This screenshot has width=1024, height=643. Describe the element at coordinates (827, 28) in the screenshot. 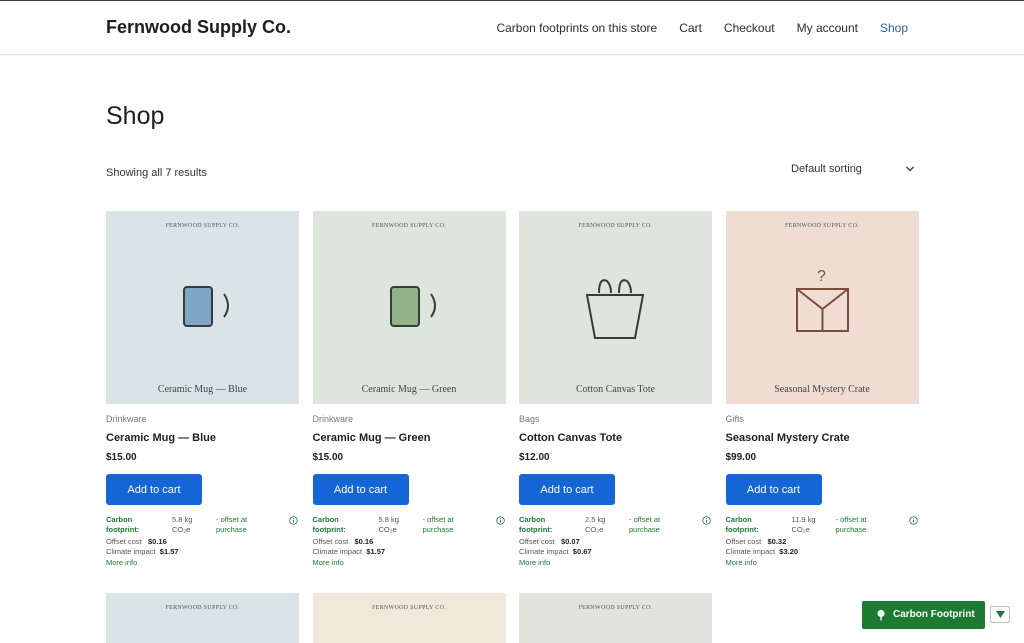

I see `nav-item-my-account: My account` at that location.